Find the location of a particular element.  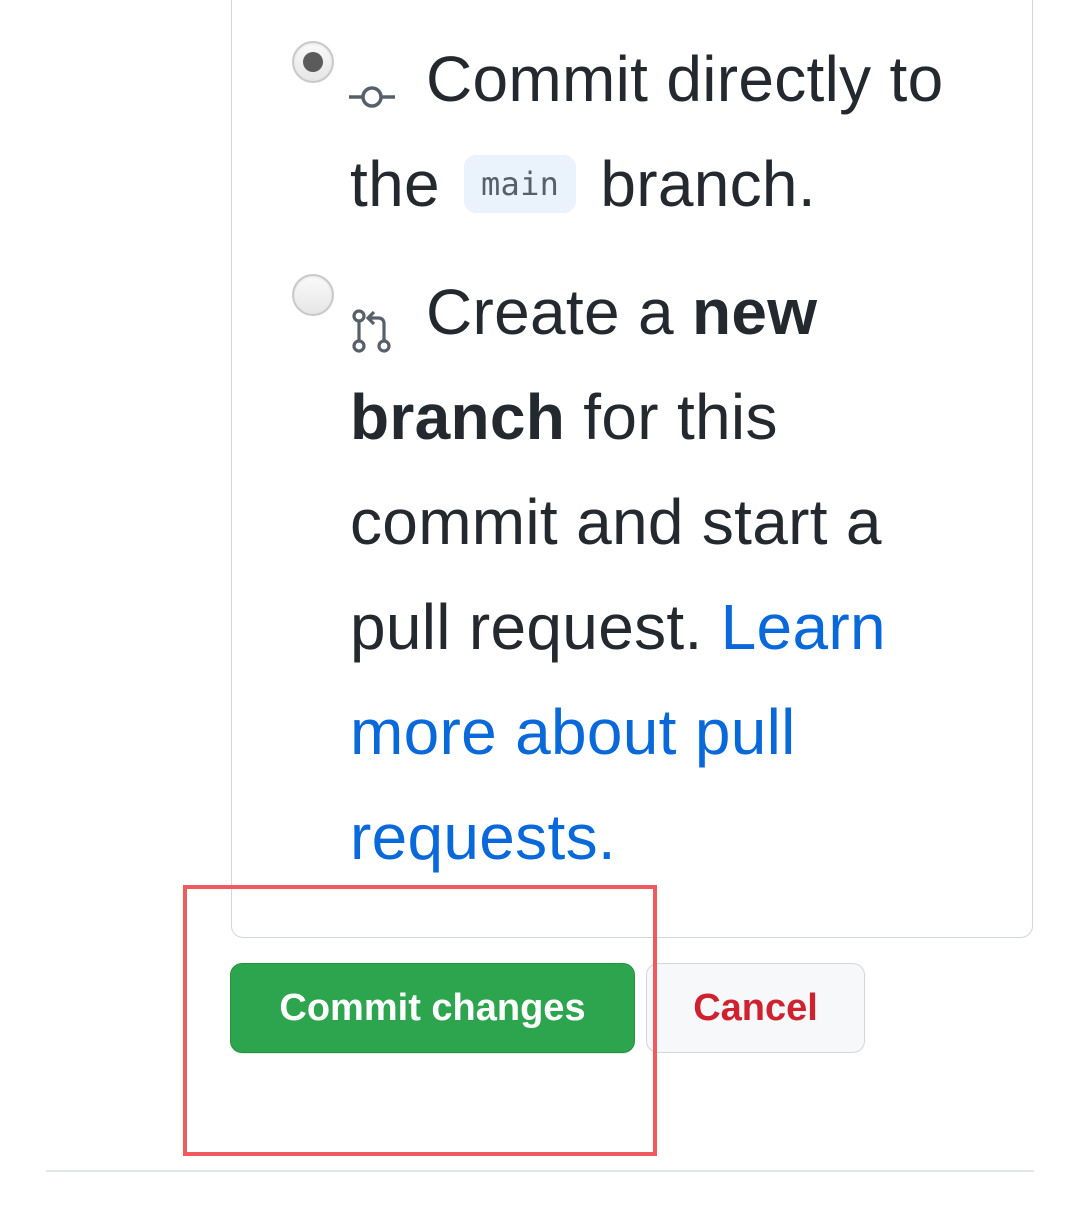

divider is located at coordinates (540, 1171).